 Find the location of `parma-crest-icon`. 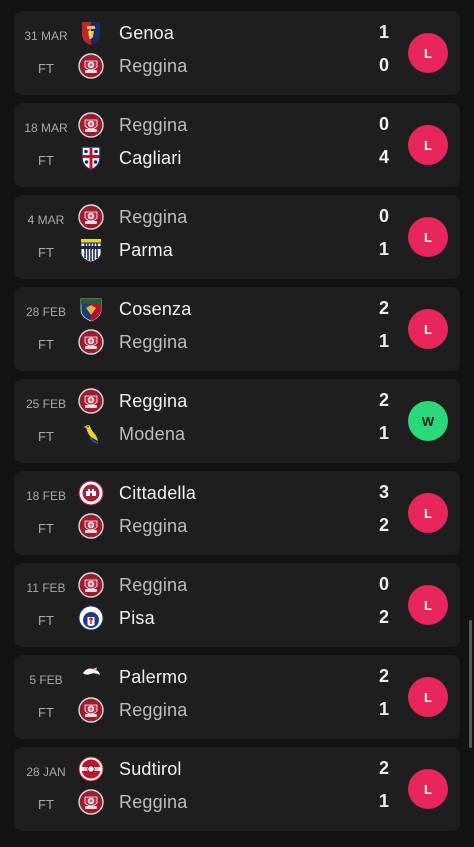

parma-crest-icon is located at coordinates (91, 250).